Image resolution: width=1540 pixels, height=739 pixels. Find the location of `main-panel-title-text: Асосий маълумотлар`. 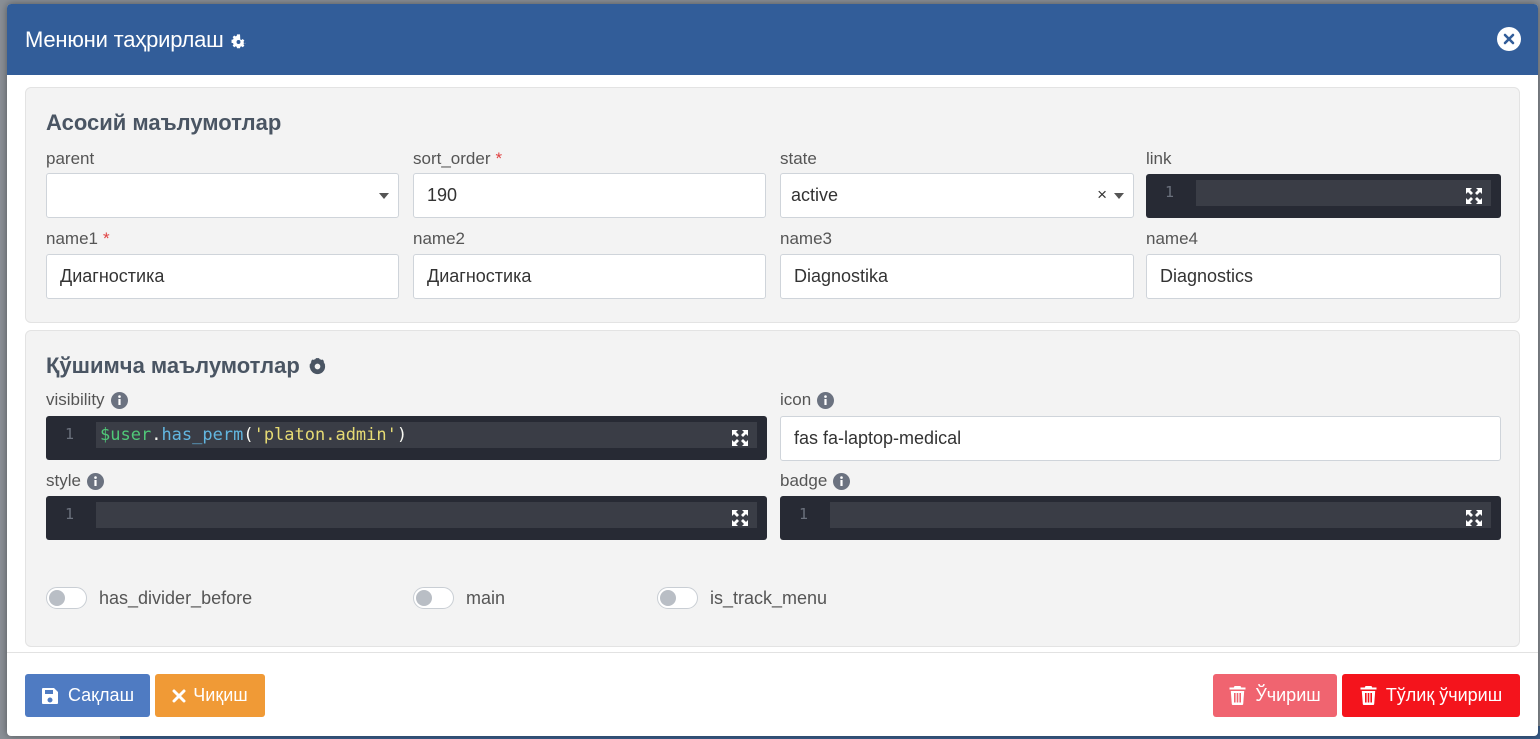

main-panel-title-text: Асосий маълумотлар is located at coordinates (164, 122).